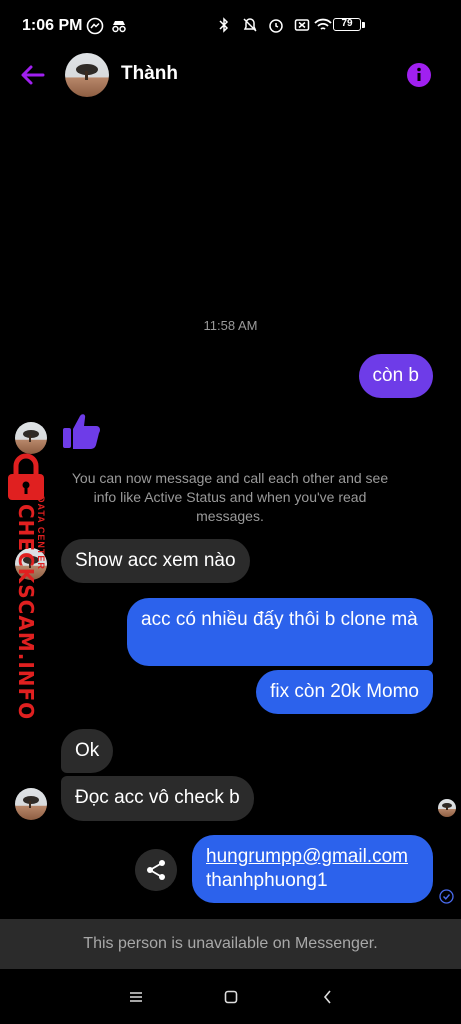 The height and width of the screenshot is (1024, 461). I want to click on sim-off-icon, so click(302, 25).